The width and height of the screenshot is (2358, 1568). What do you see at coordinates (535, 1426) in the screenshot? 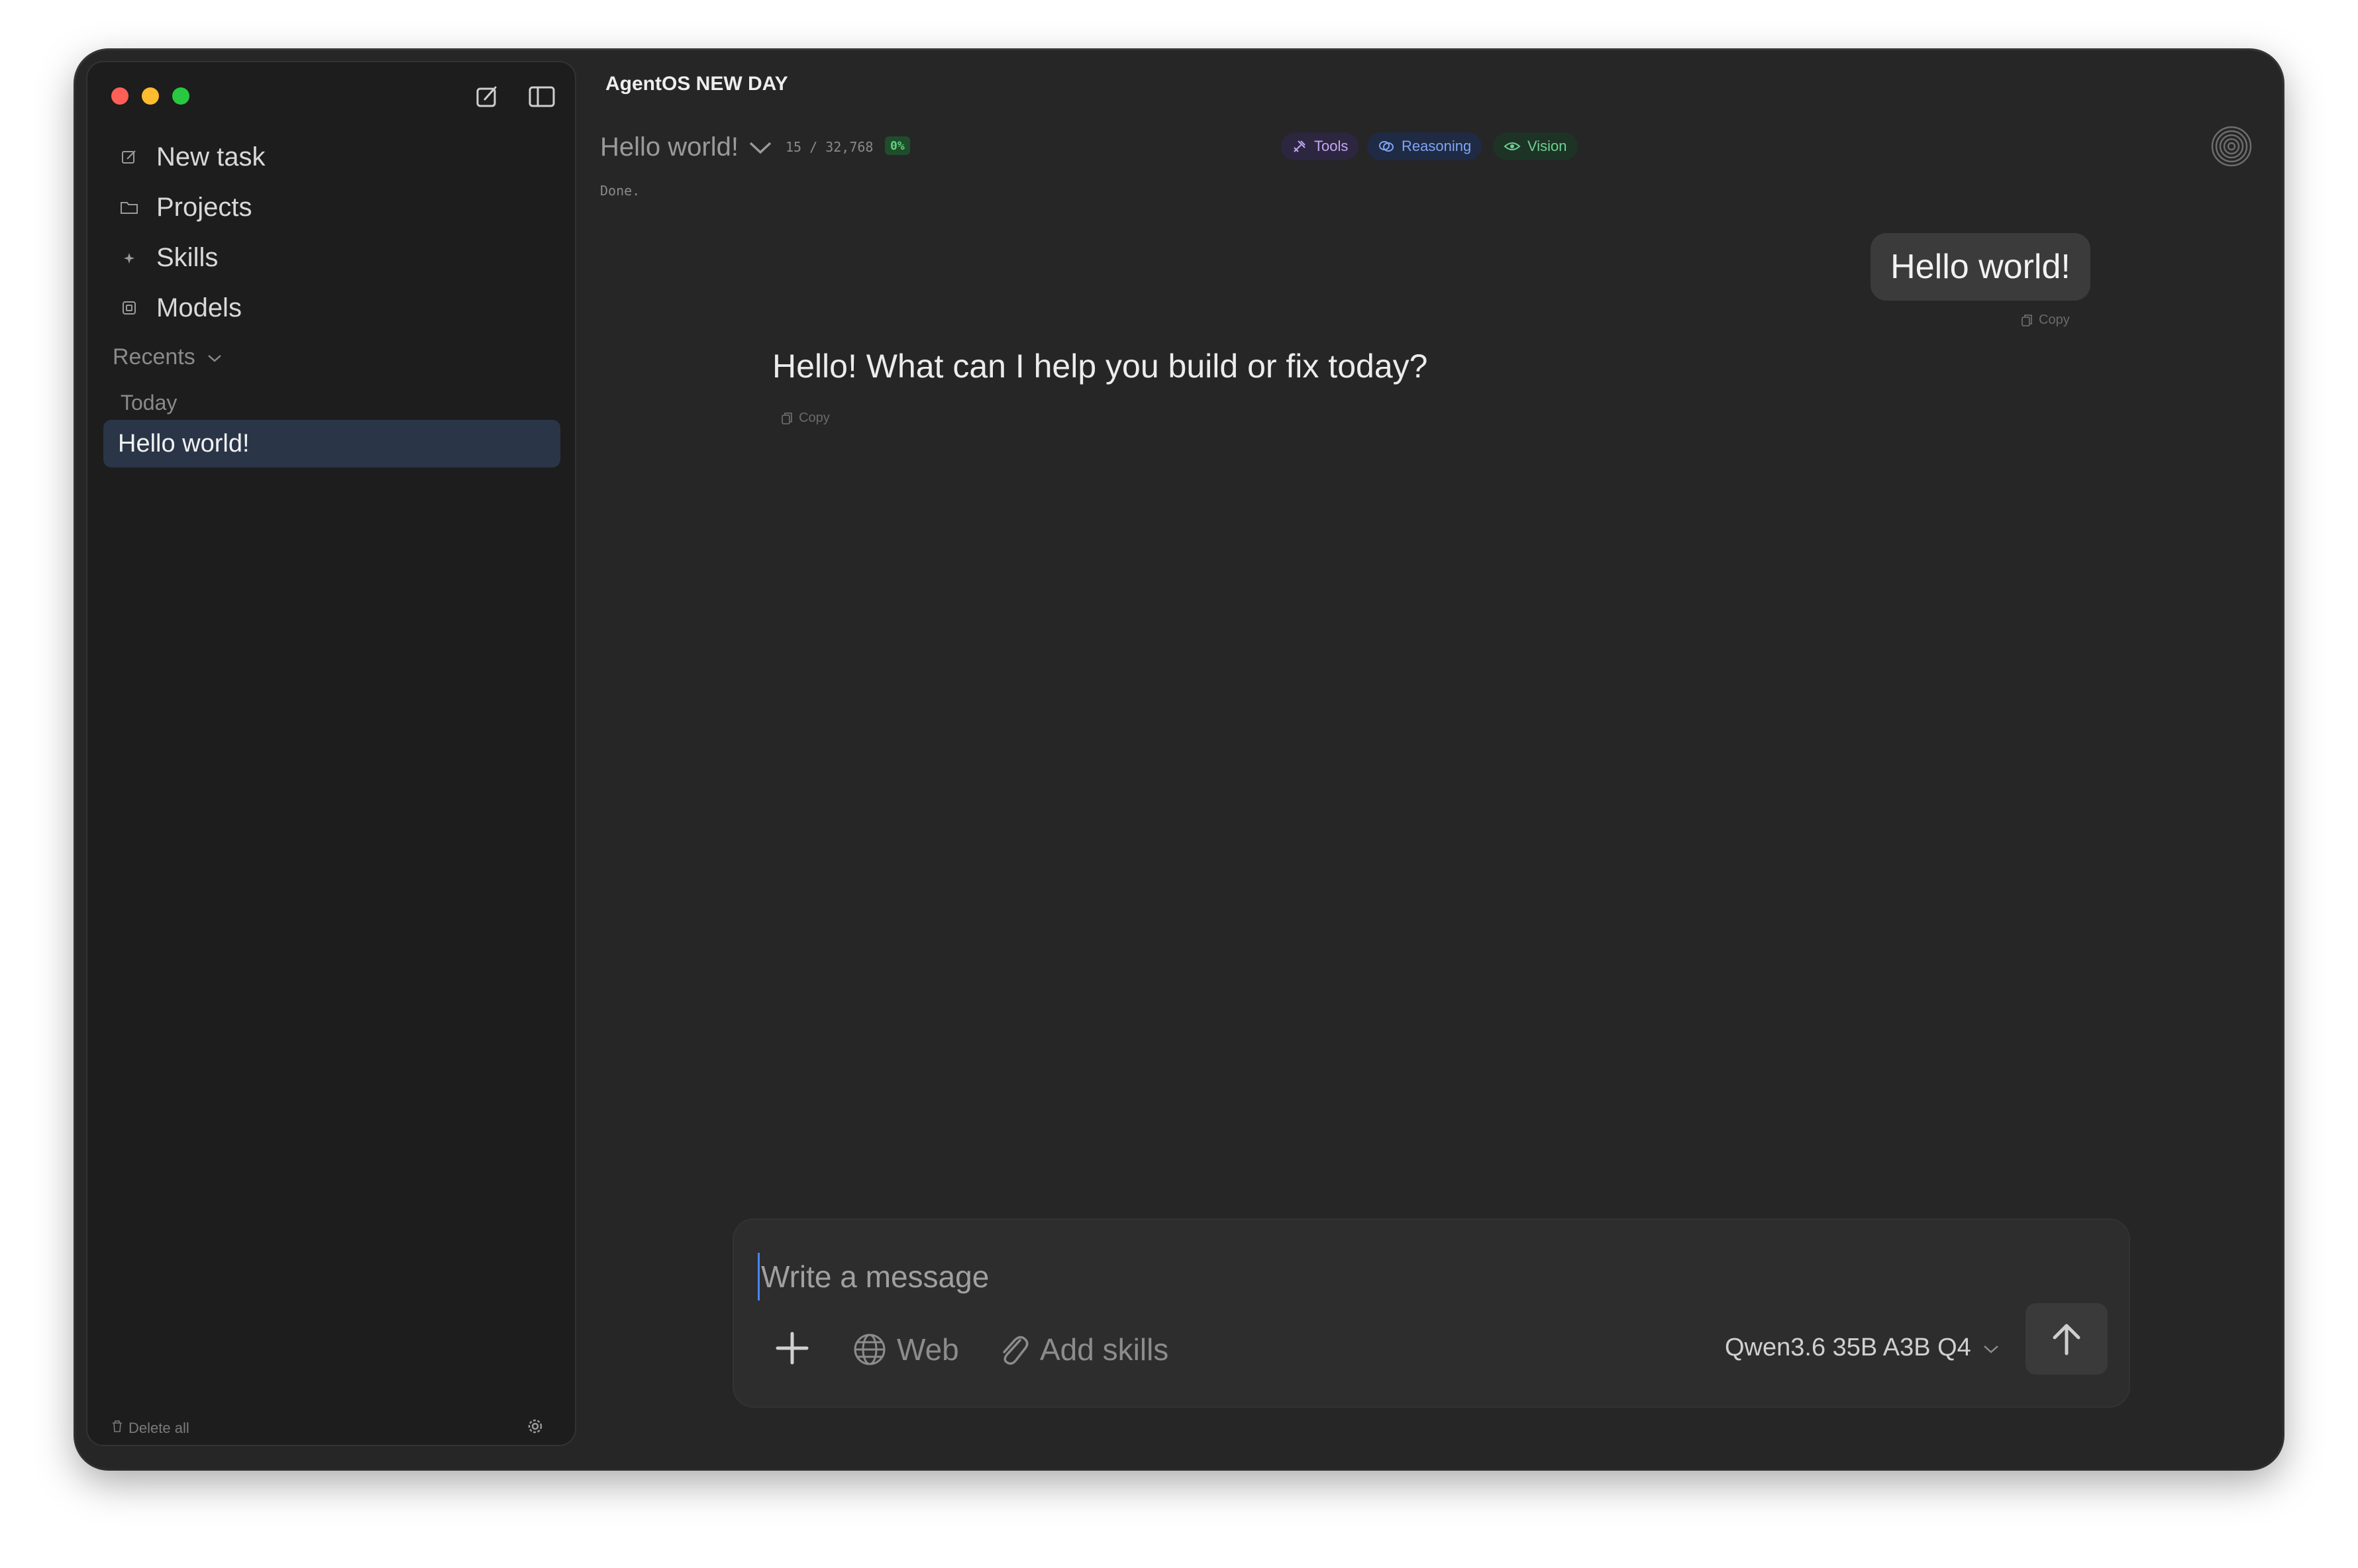
I see `gear-icon` at bounding box center [535, 1426].